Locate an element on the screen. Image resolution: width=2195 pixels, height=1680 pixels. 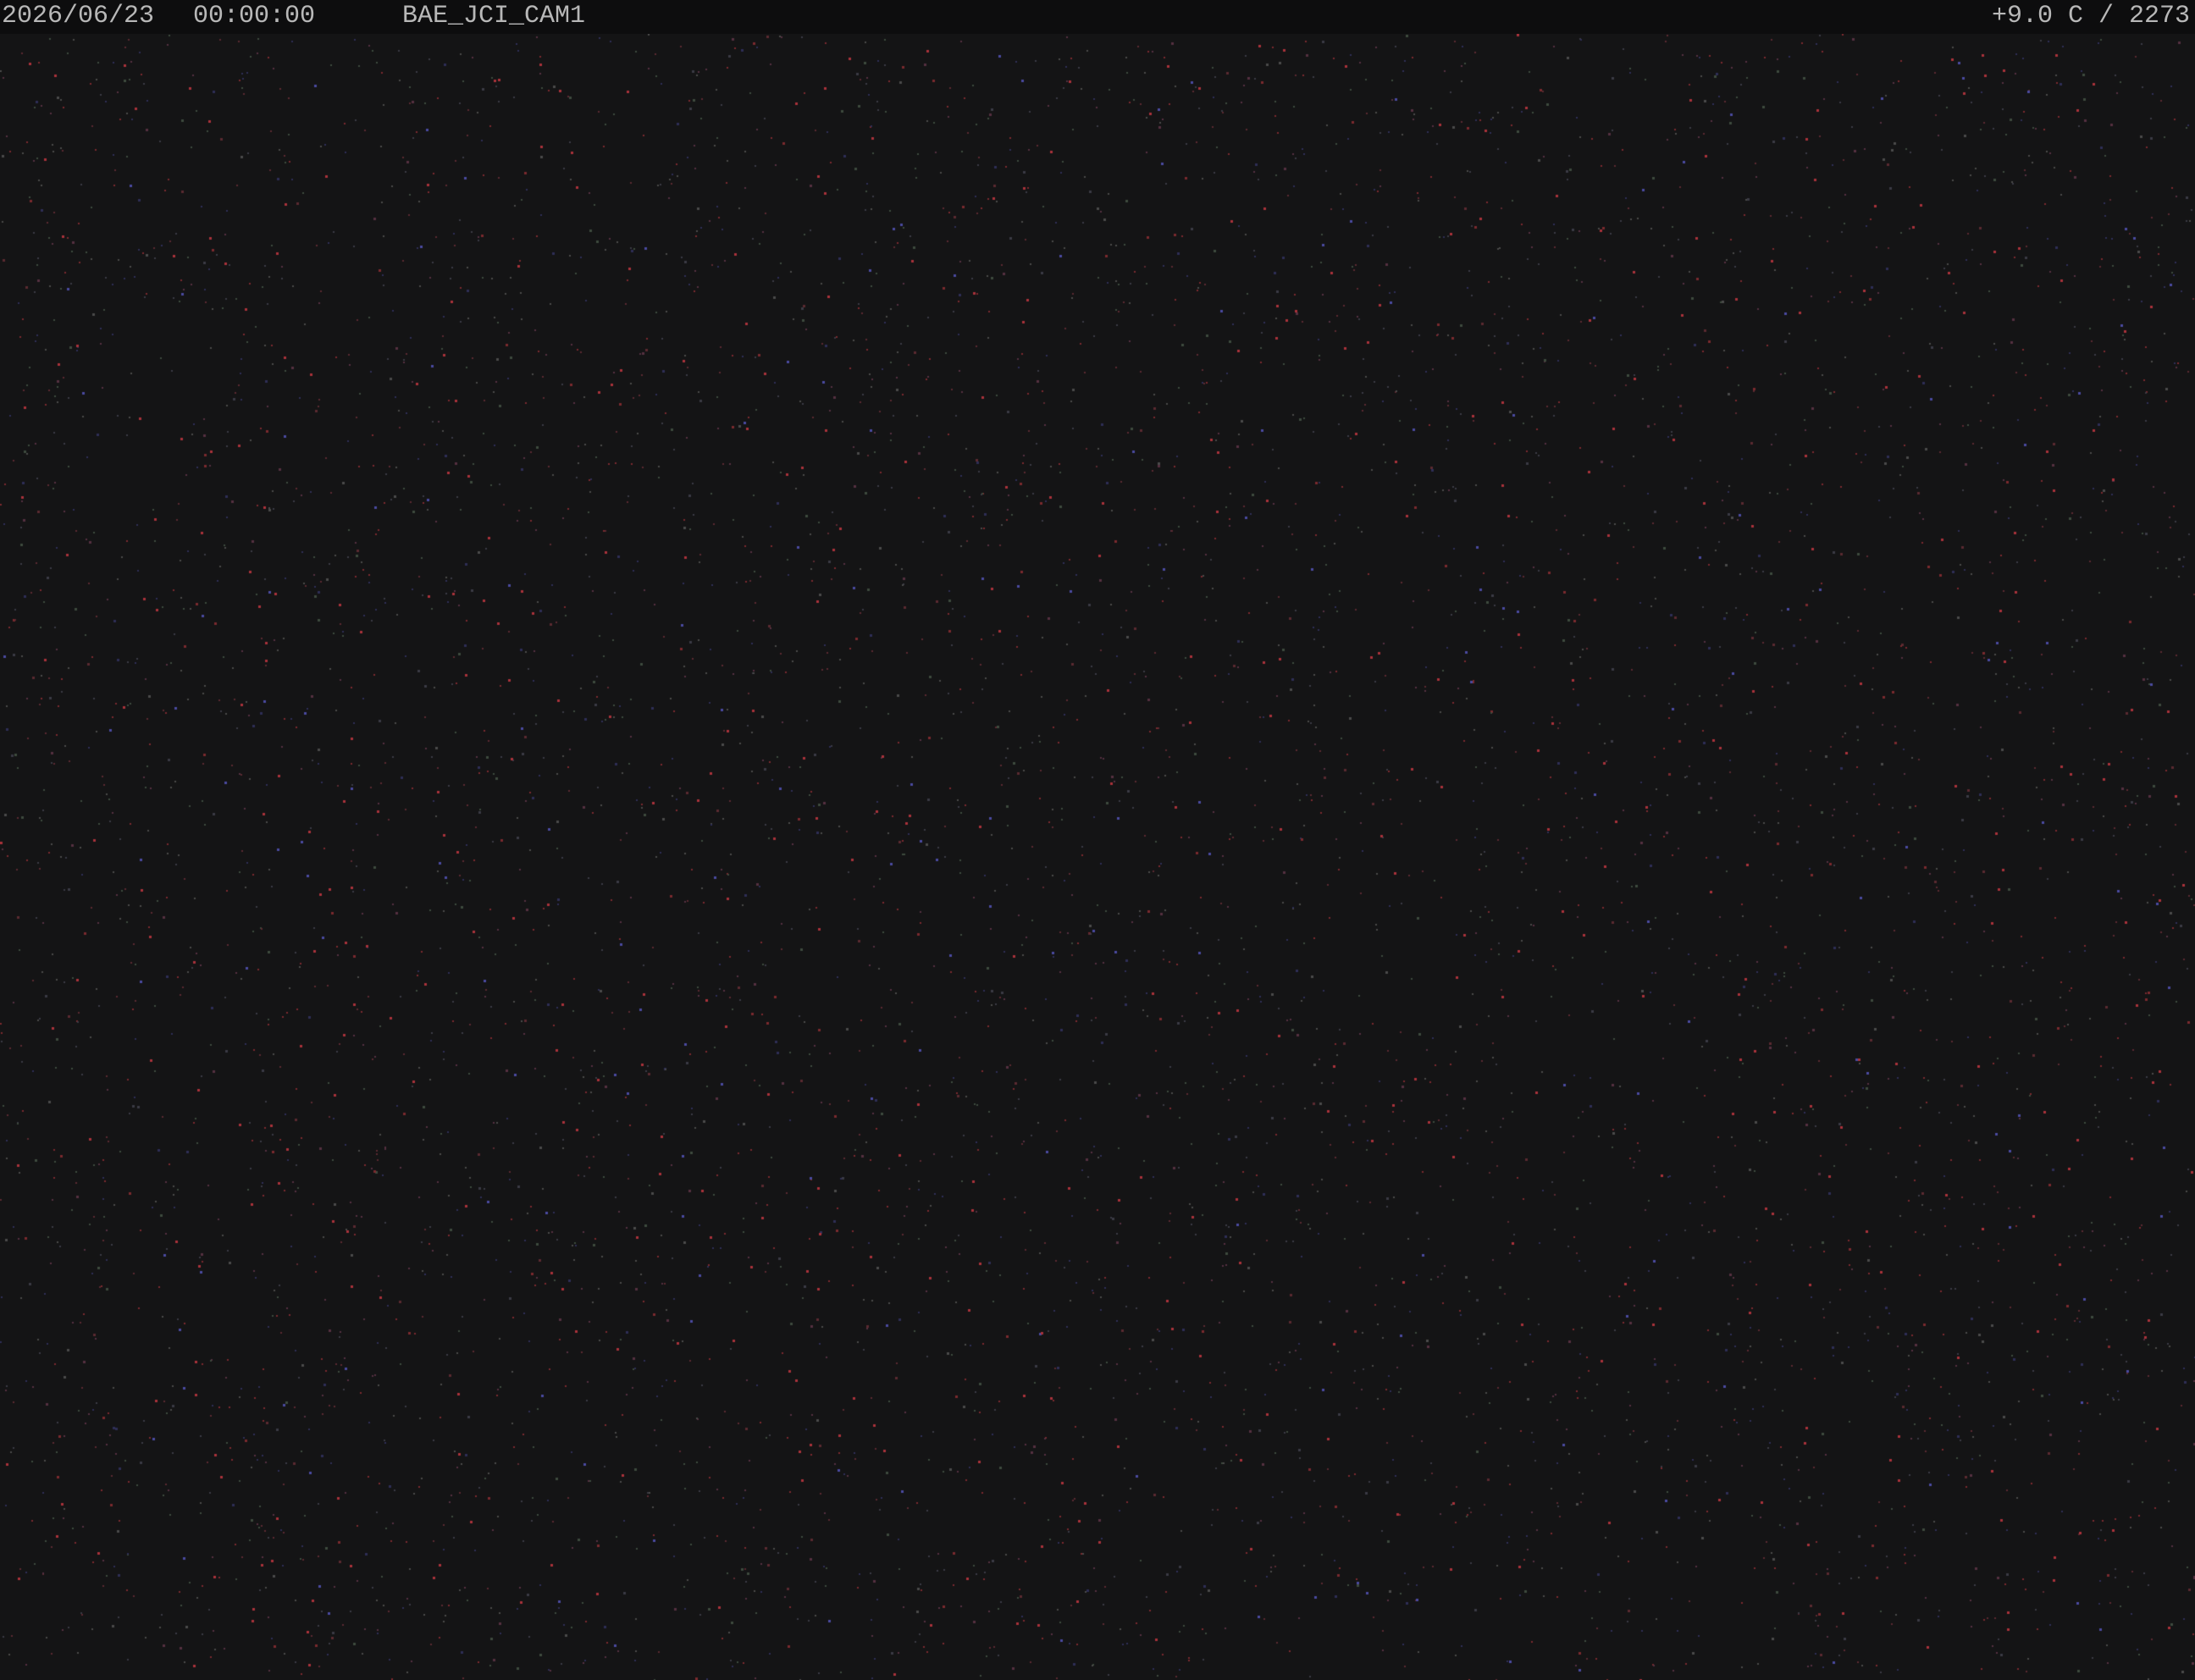
osd-time: 00:00:00 is located at coordinates (255, 16).